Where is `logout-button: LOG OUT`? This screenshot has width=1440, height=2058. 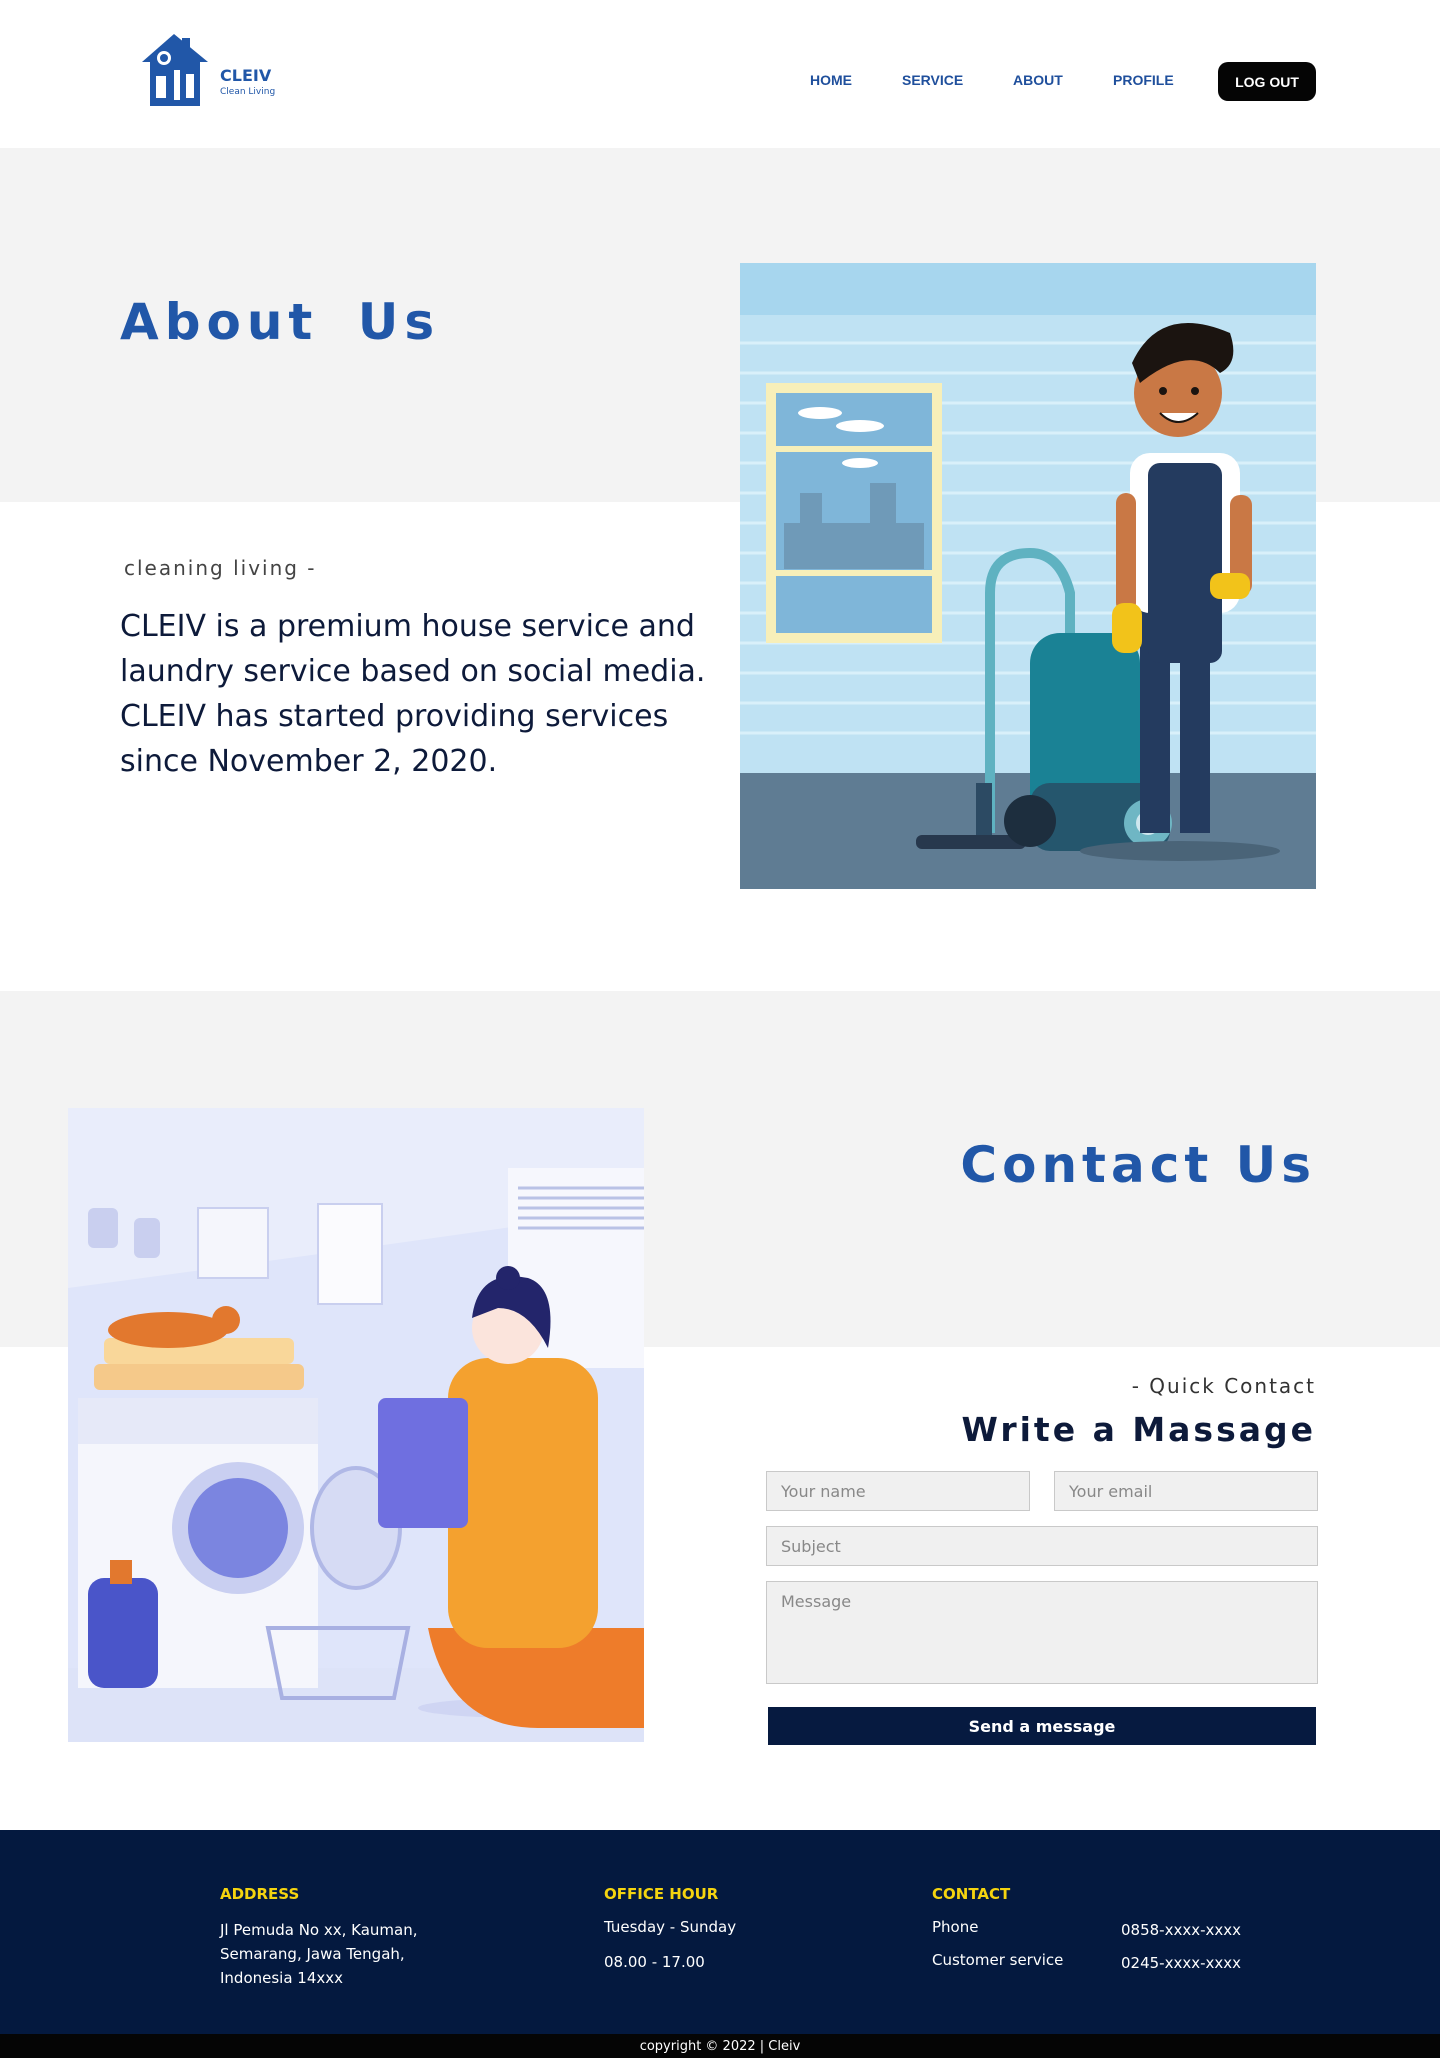 logout-button: LOG OUT is located at coordinates (1267, 81).